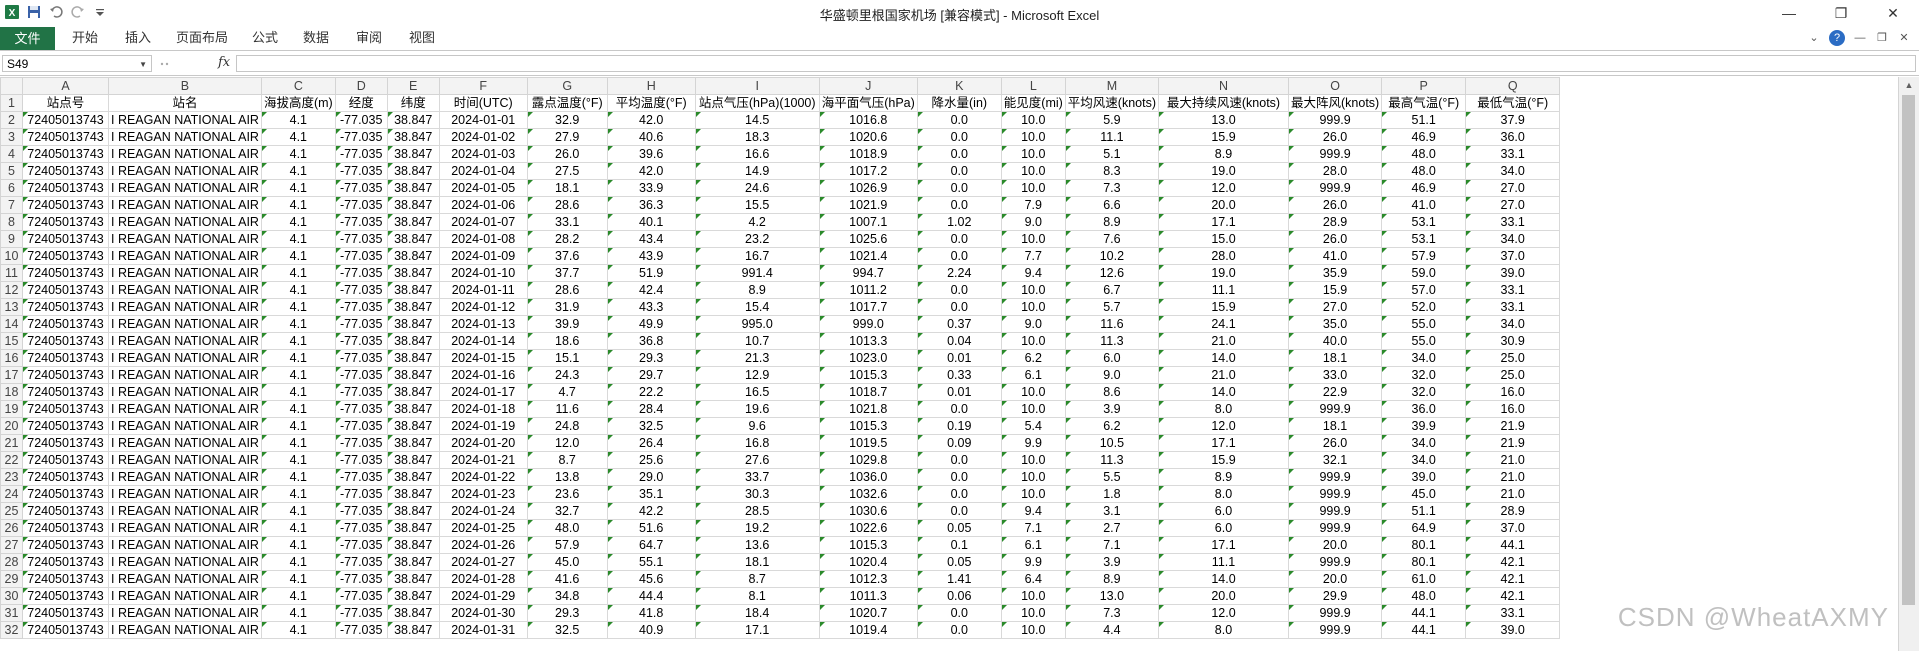 The height and width of the screenshot is (651, 1919). I want to click on data-cell: 15.9, so click(1223, 307).